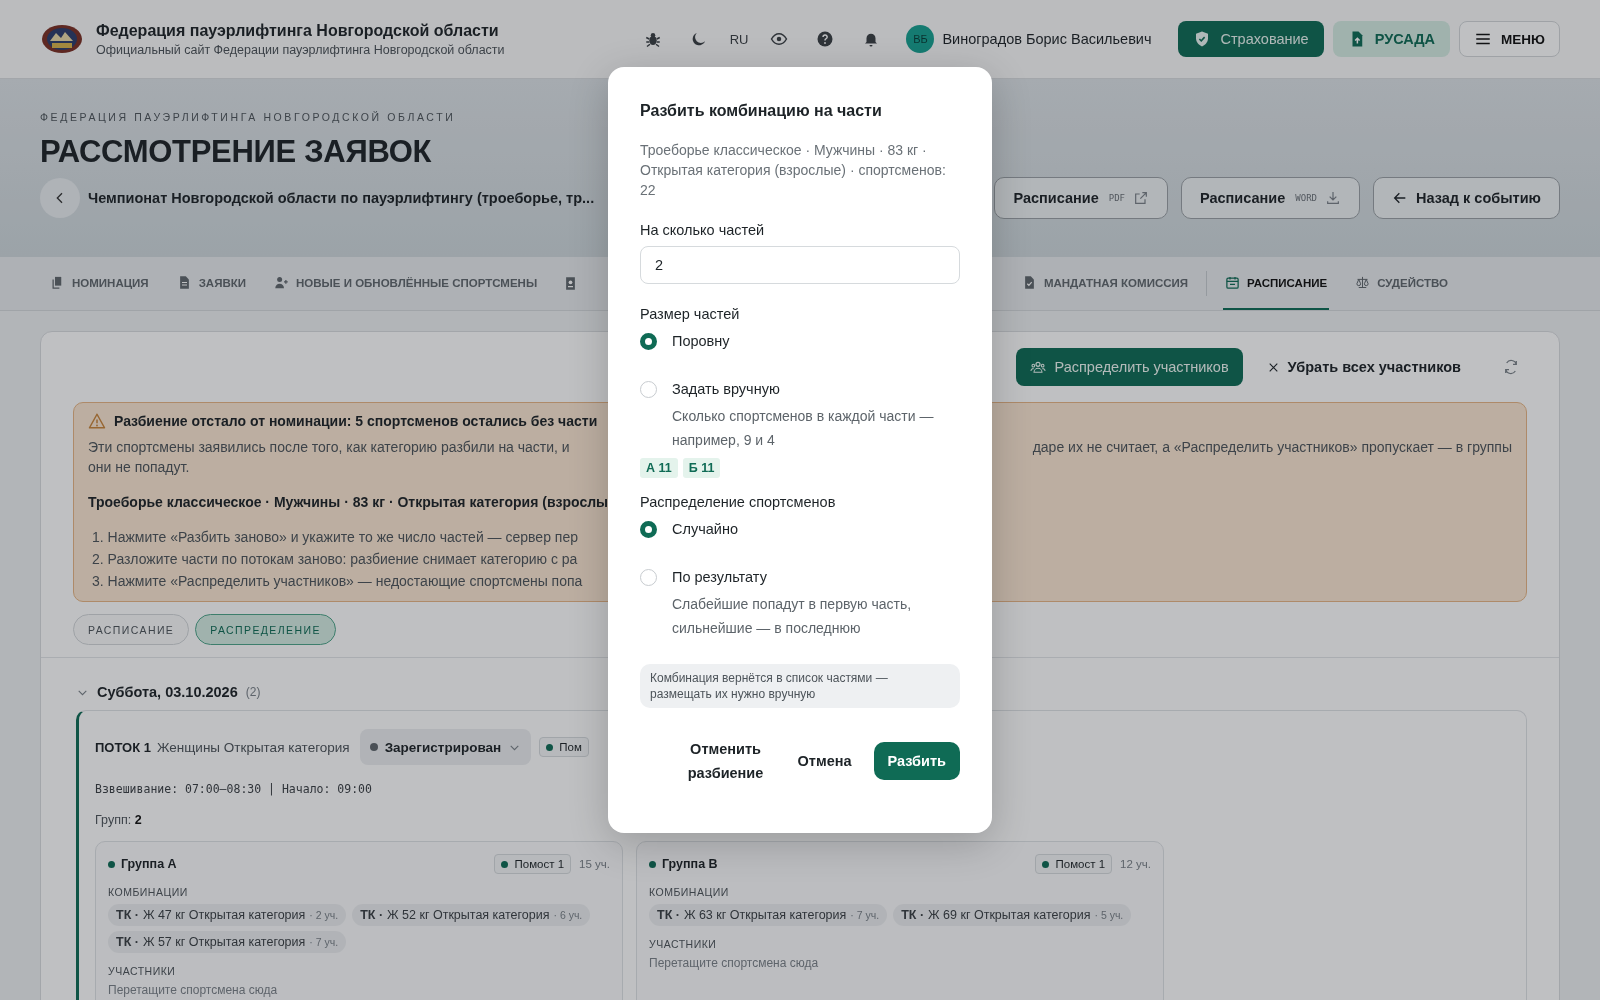  Describe the element at coordinates (348, 502) in the screenshot. I see `combination-name: Троеборье классическое · Мужчины · 83 кг · Открытая категория (взрослы` at that location.